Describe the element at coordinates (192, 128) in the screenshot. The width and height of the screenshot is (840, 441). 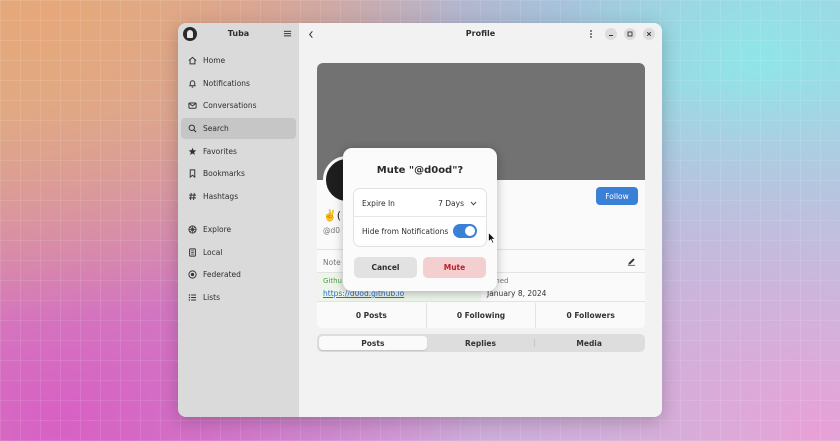
I see `search-icon` at that location.